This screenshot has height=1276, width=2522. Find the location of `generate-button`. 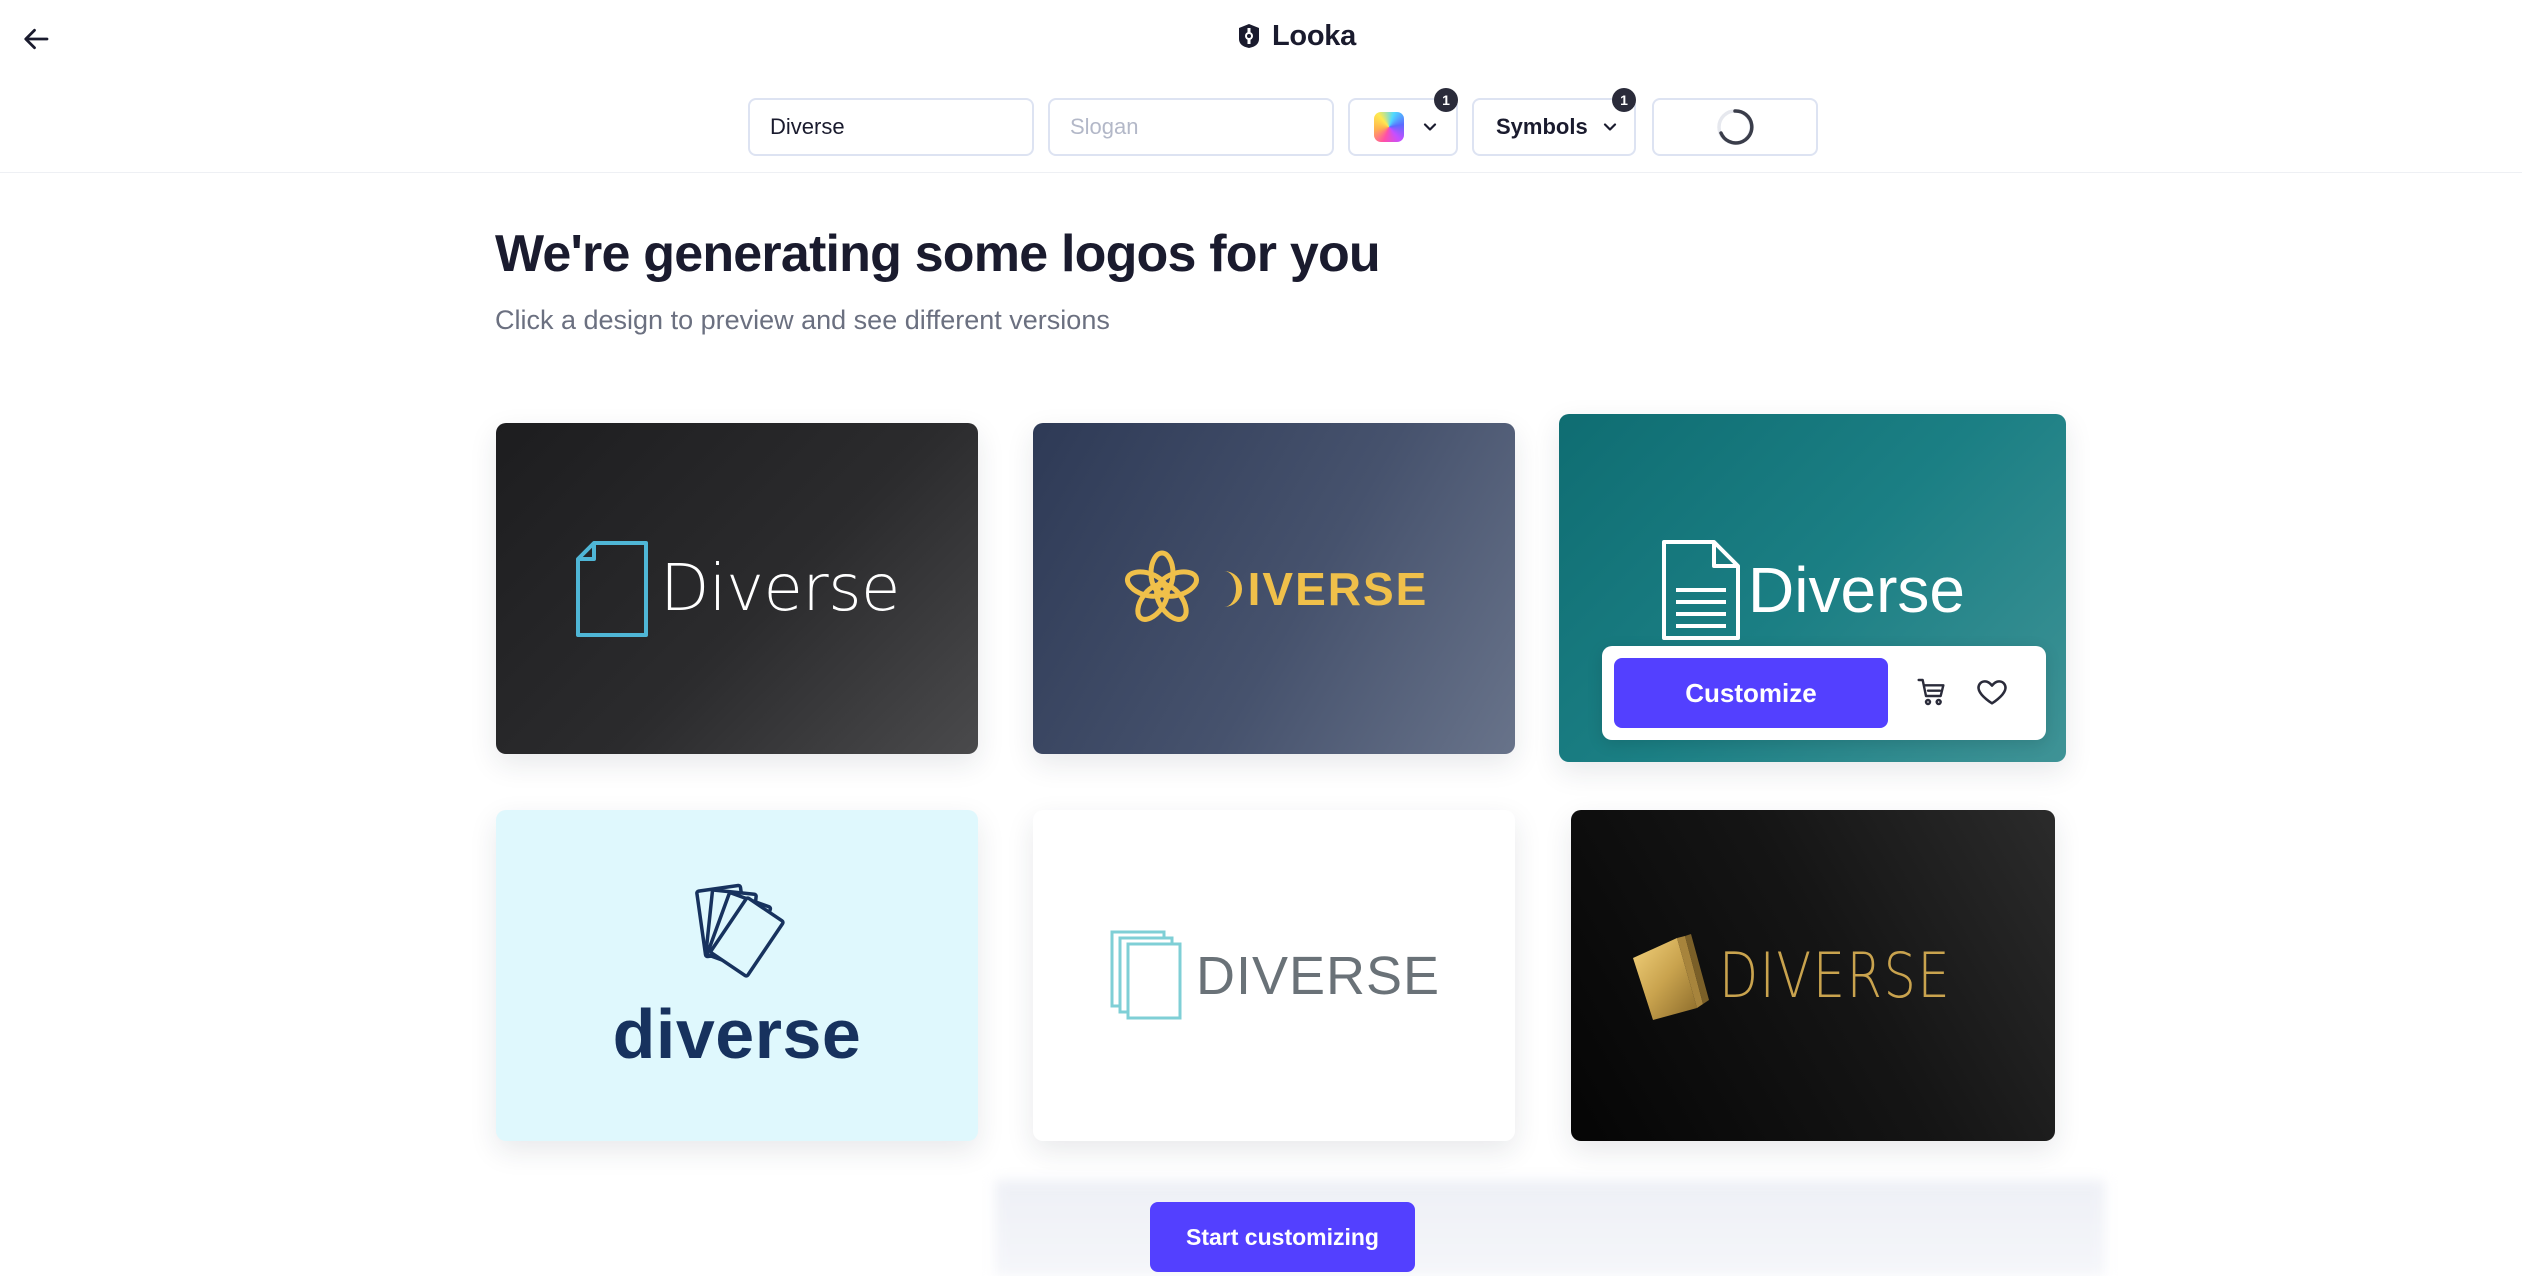

generate-button is located at coordinates (1735, 127).